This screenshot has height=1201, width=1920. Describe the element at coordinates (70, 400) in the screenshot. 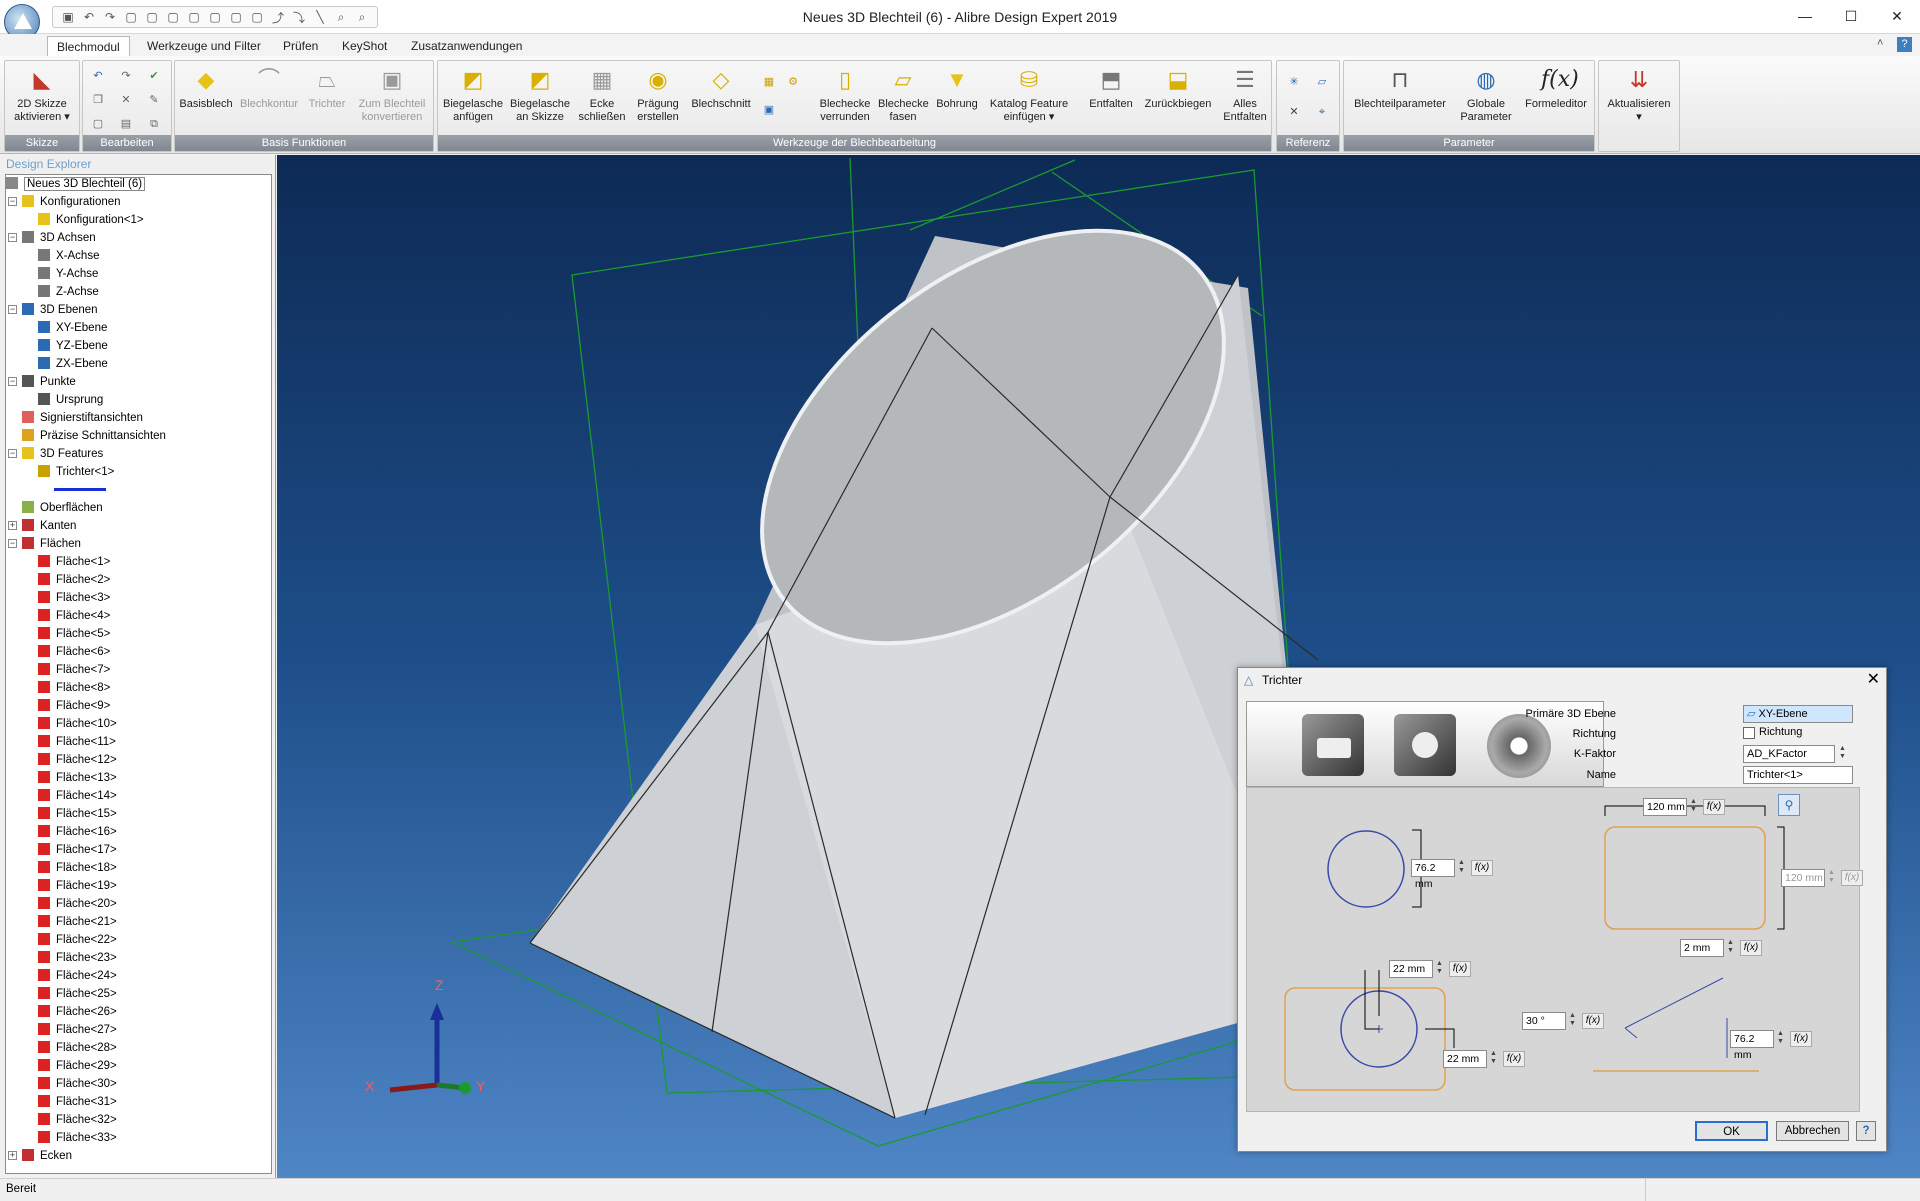

I see `tree-node: Ursprung` at that location.